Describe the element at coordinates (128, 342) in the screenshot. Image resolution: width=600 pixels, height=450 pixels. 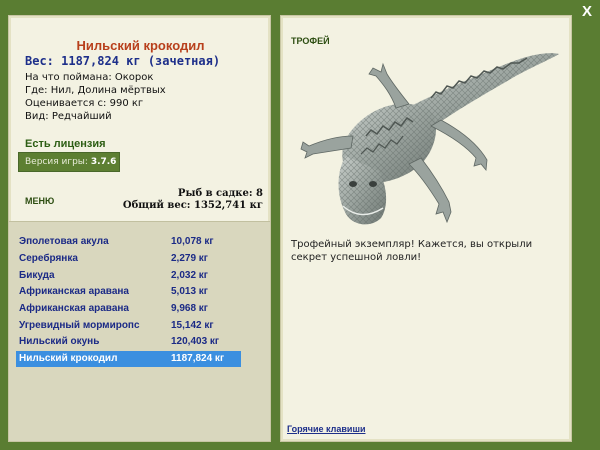
I see `fish-row: Нильский окунь 120,403 кг` at that location.